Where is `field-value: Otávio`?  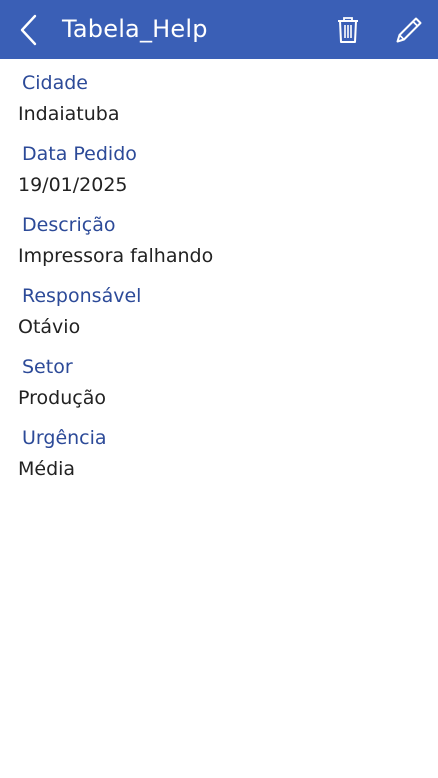
field-value: Otávio is located at coordinates (49, 327).